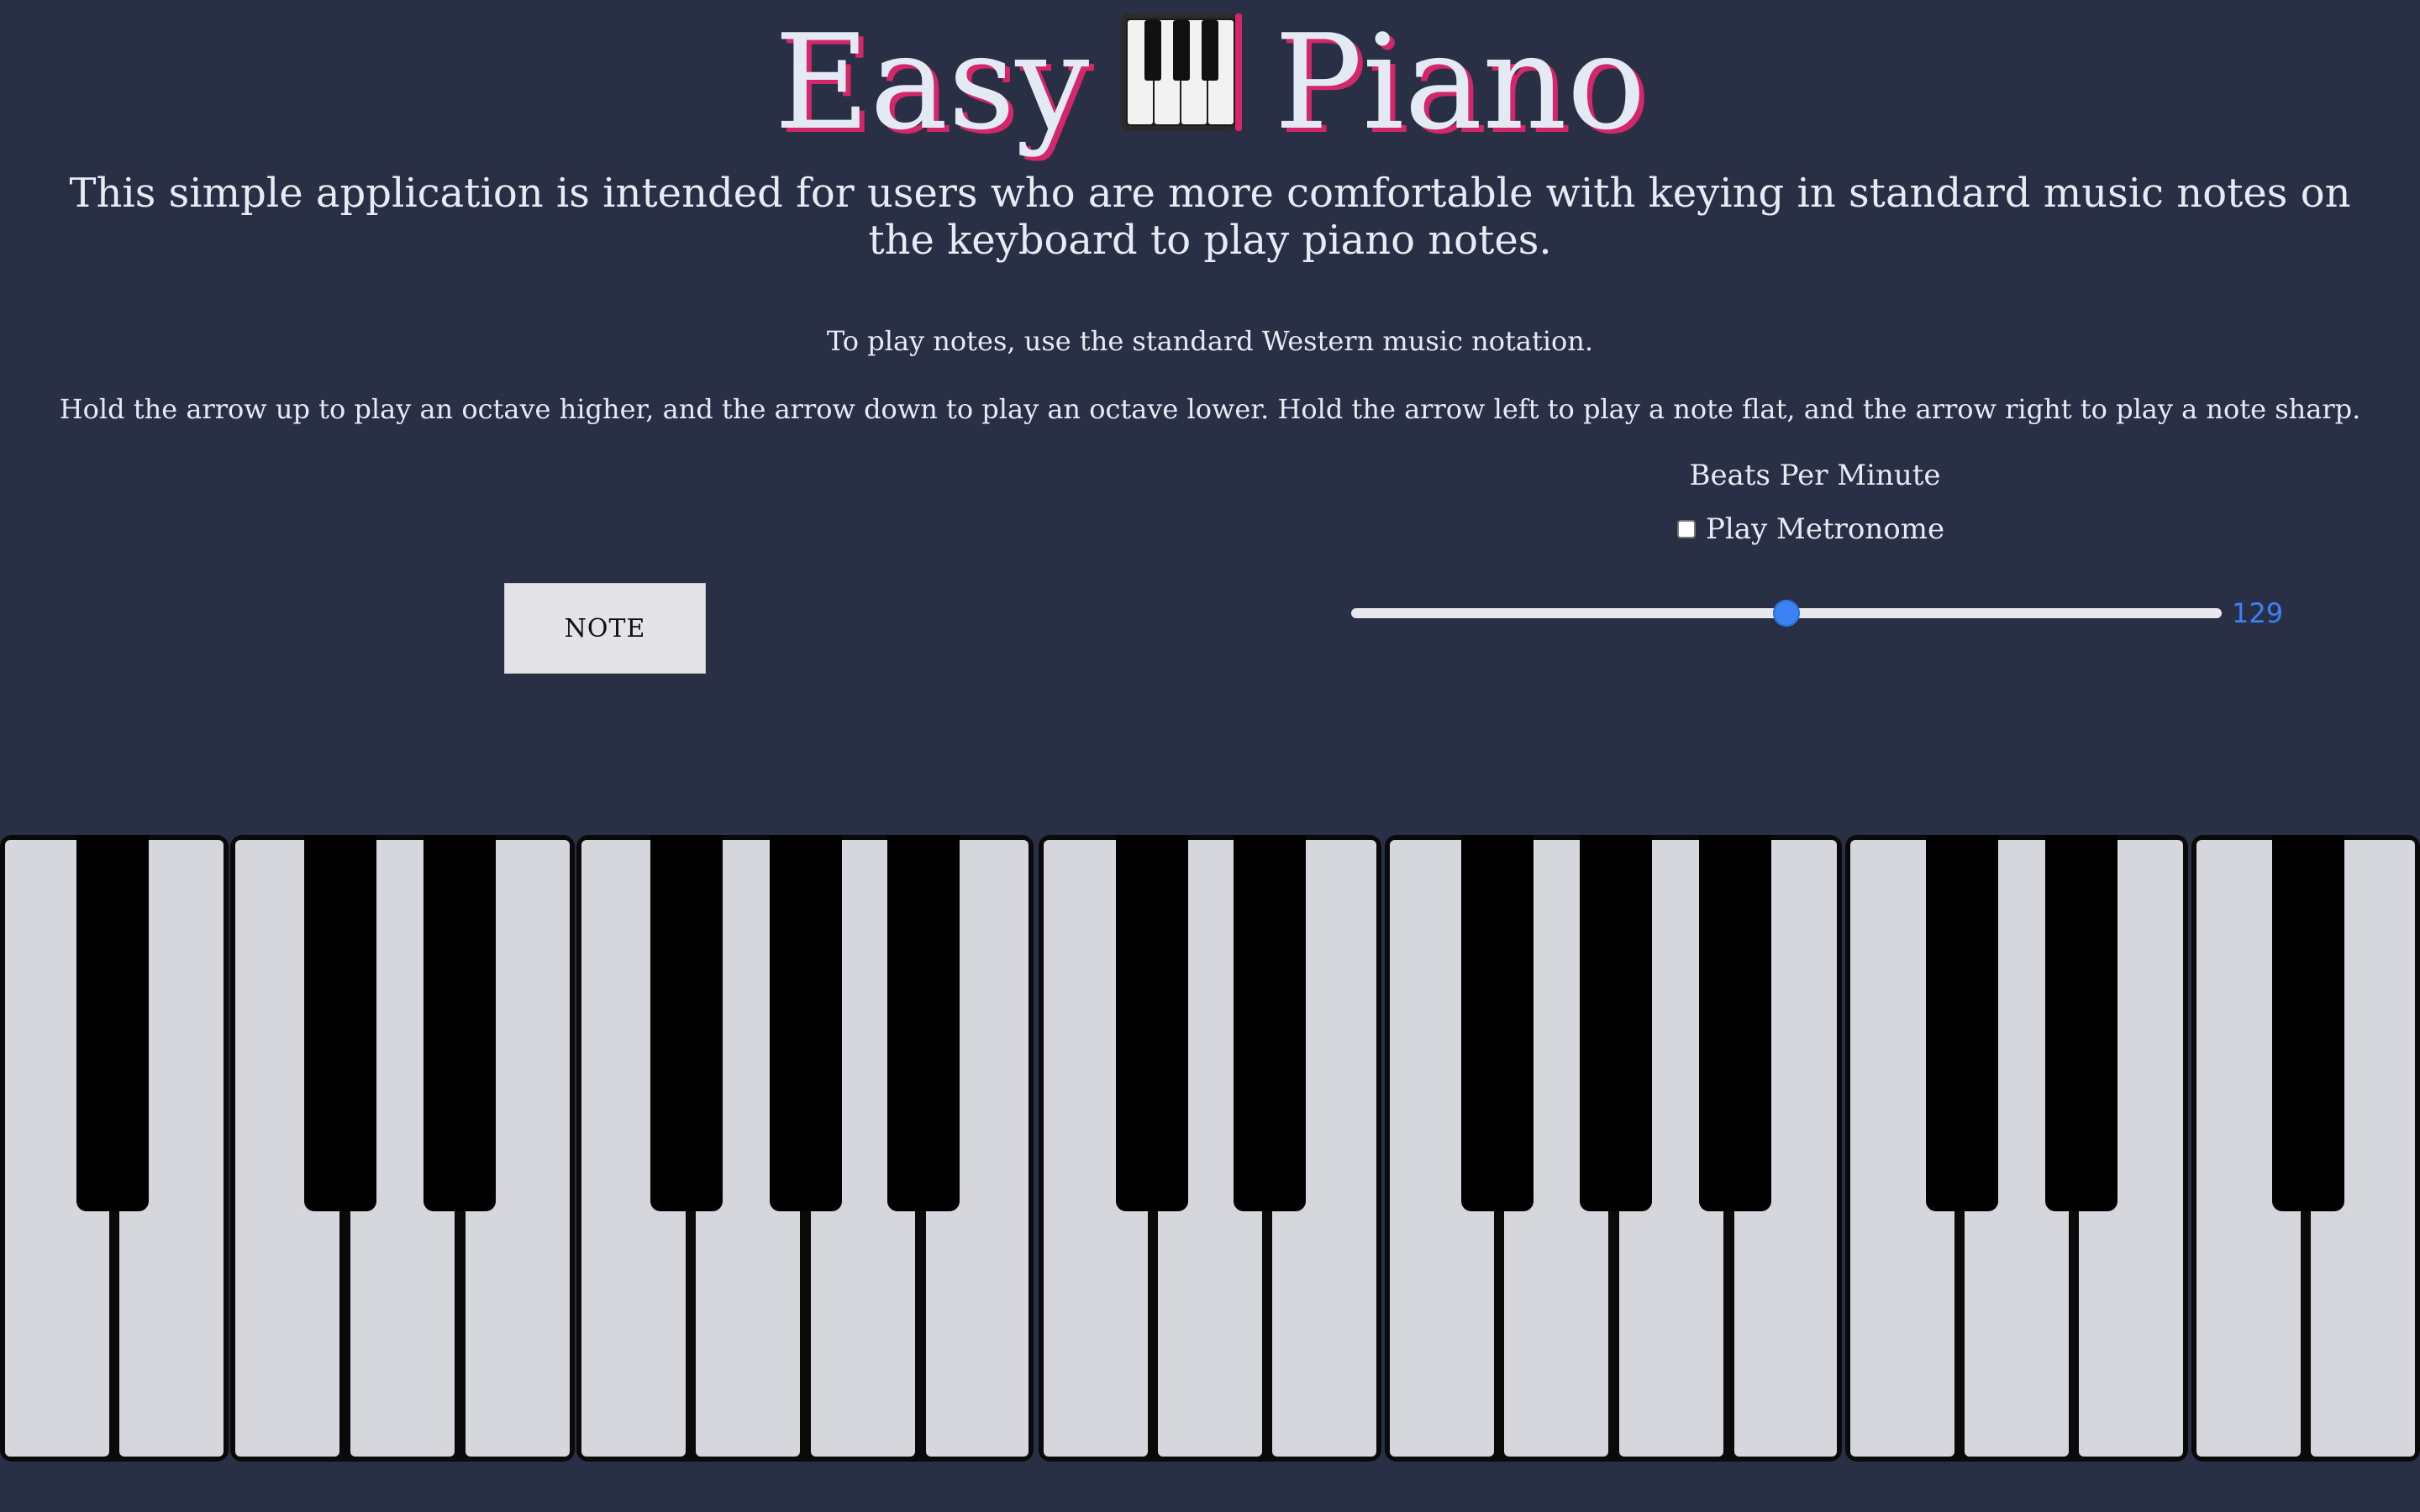 The image size is (2420, 1512). Describe the element at coordinates (1815, 475) in the screenshot. I see `bpm-label: Beats Per Minute` at that location.